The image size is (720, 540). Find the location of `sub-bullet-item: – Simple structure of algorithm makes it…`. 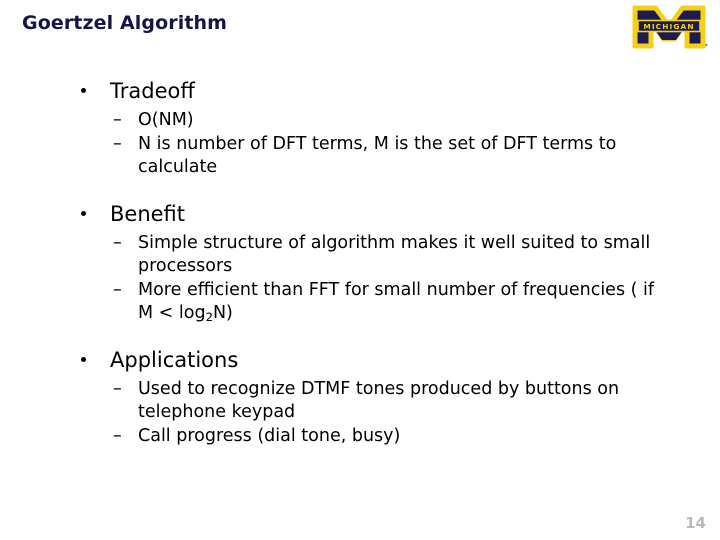

sub-bullet-item: – Simple structure of algorithm makes it… is located at coordinates (360, 255).